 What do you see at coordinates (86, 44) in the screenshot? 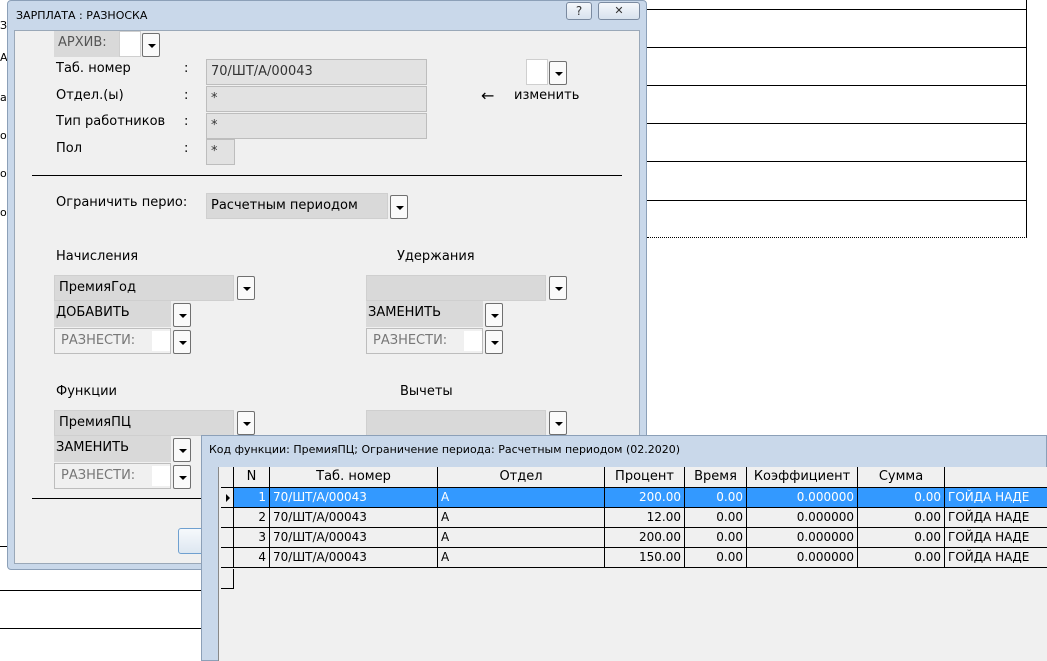
I see `archive-label: АРХИВ:` at bounding box center [86, 44].